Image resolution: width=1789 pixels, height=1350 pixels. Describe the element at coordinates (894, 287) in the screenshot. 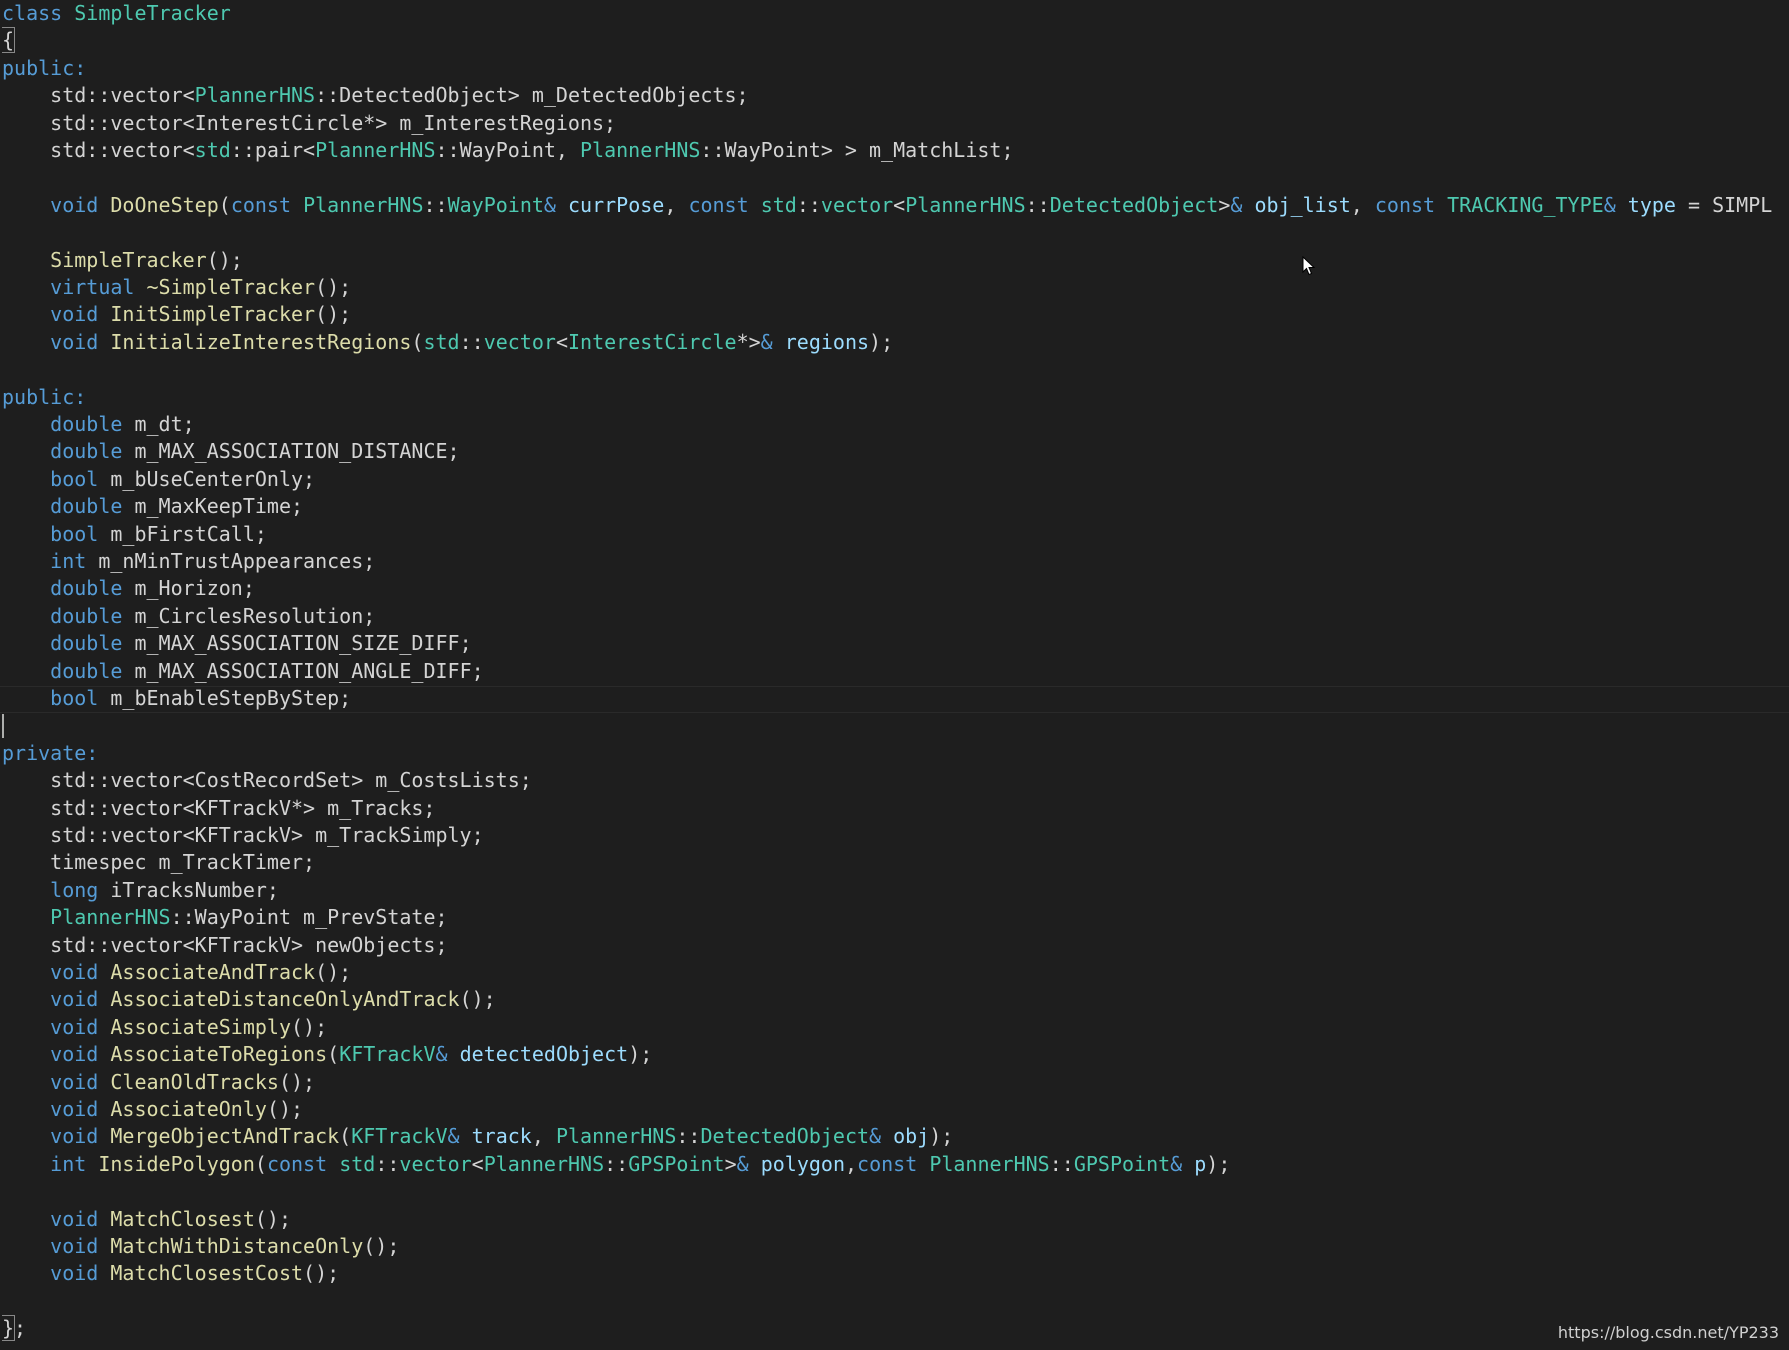

I see `code-line: virtual ~SimpleTracker();` at that location.